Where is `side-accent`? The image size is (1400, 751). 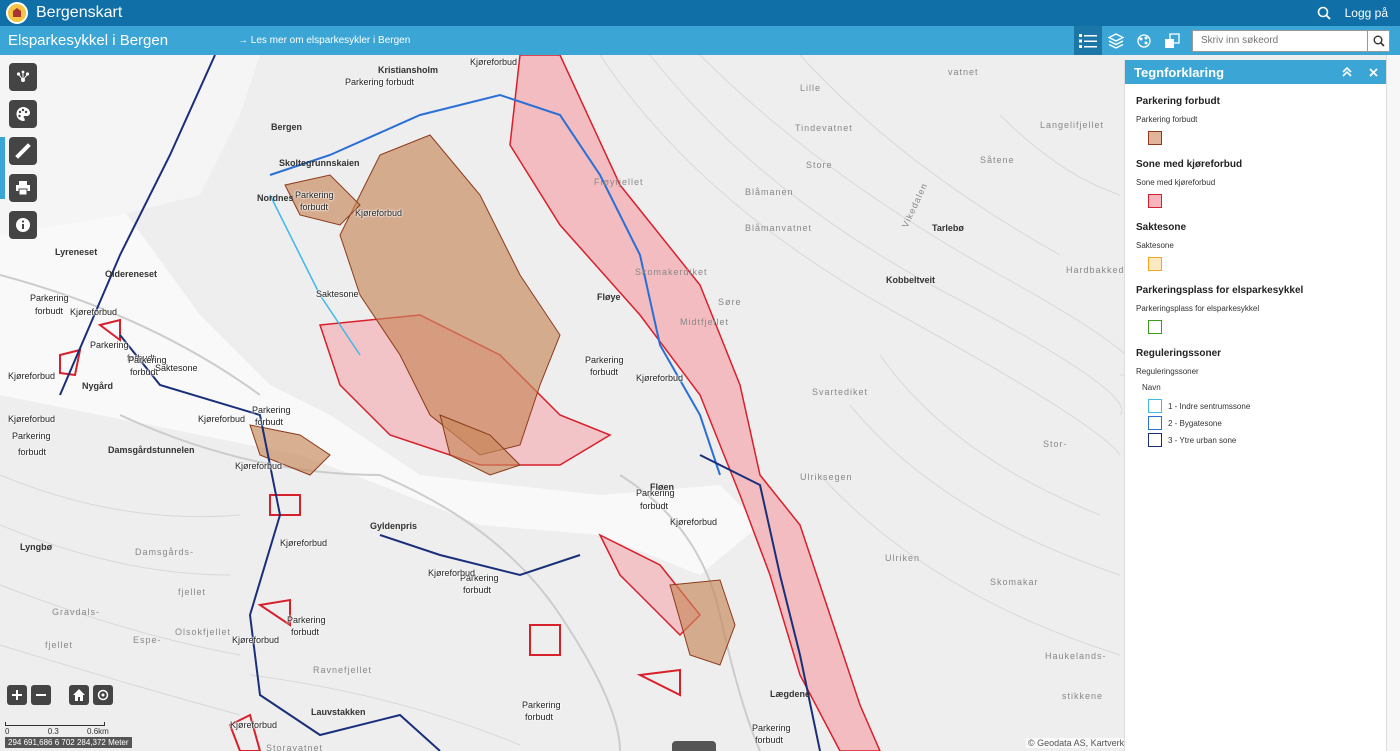
side-accent is located at coordinates (2, 168).